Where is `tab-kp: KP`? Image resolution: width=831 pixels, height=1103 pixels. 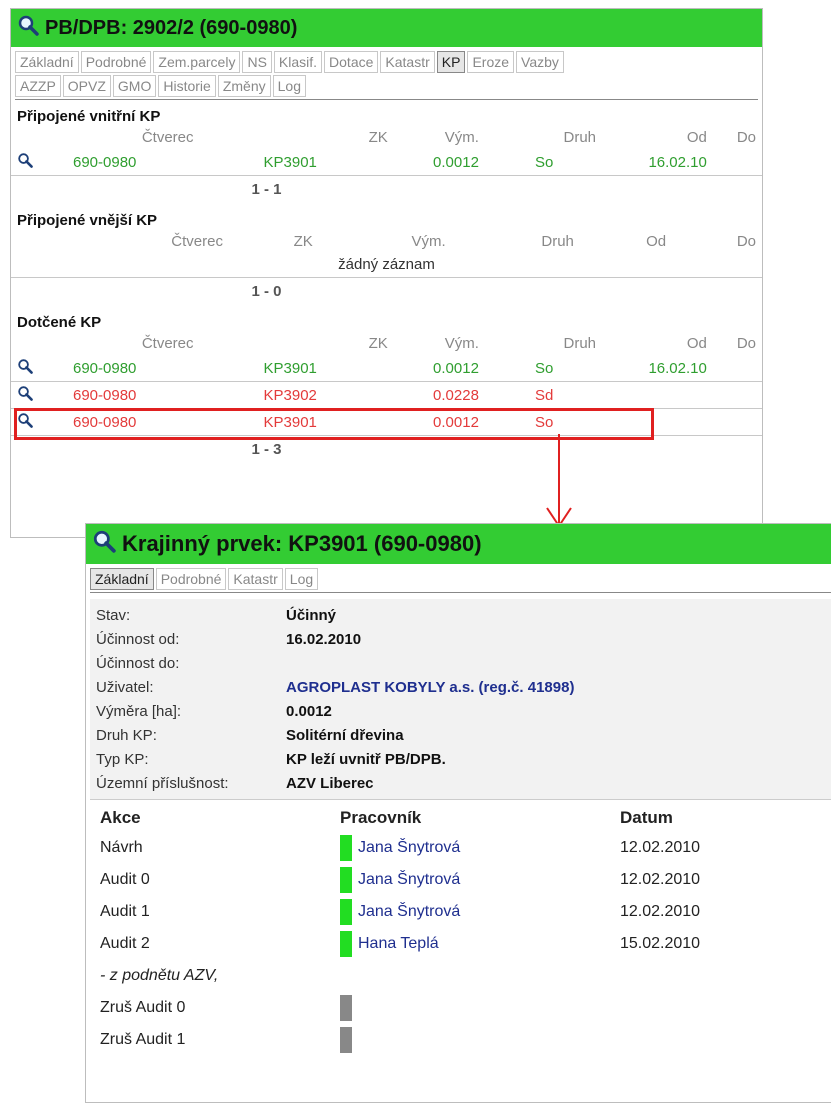
tab-kp: KP is located at coordinates (451, 62).